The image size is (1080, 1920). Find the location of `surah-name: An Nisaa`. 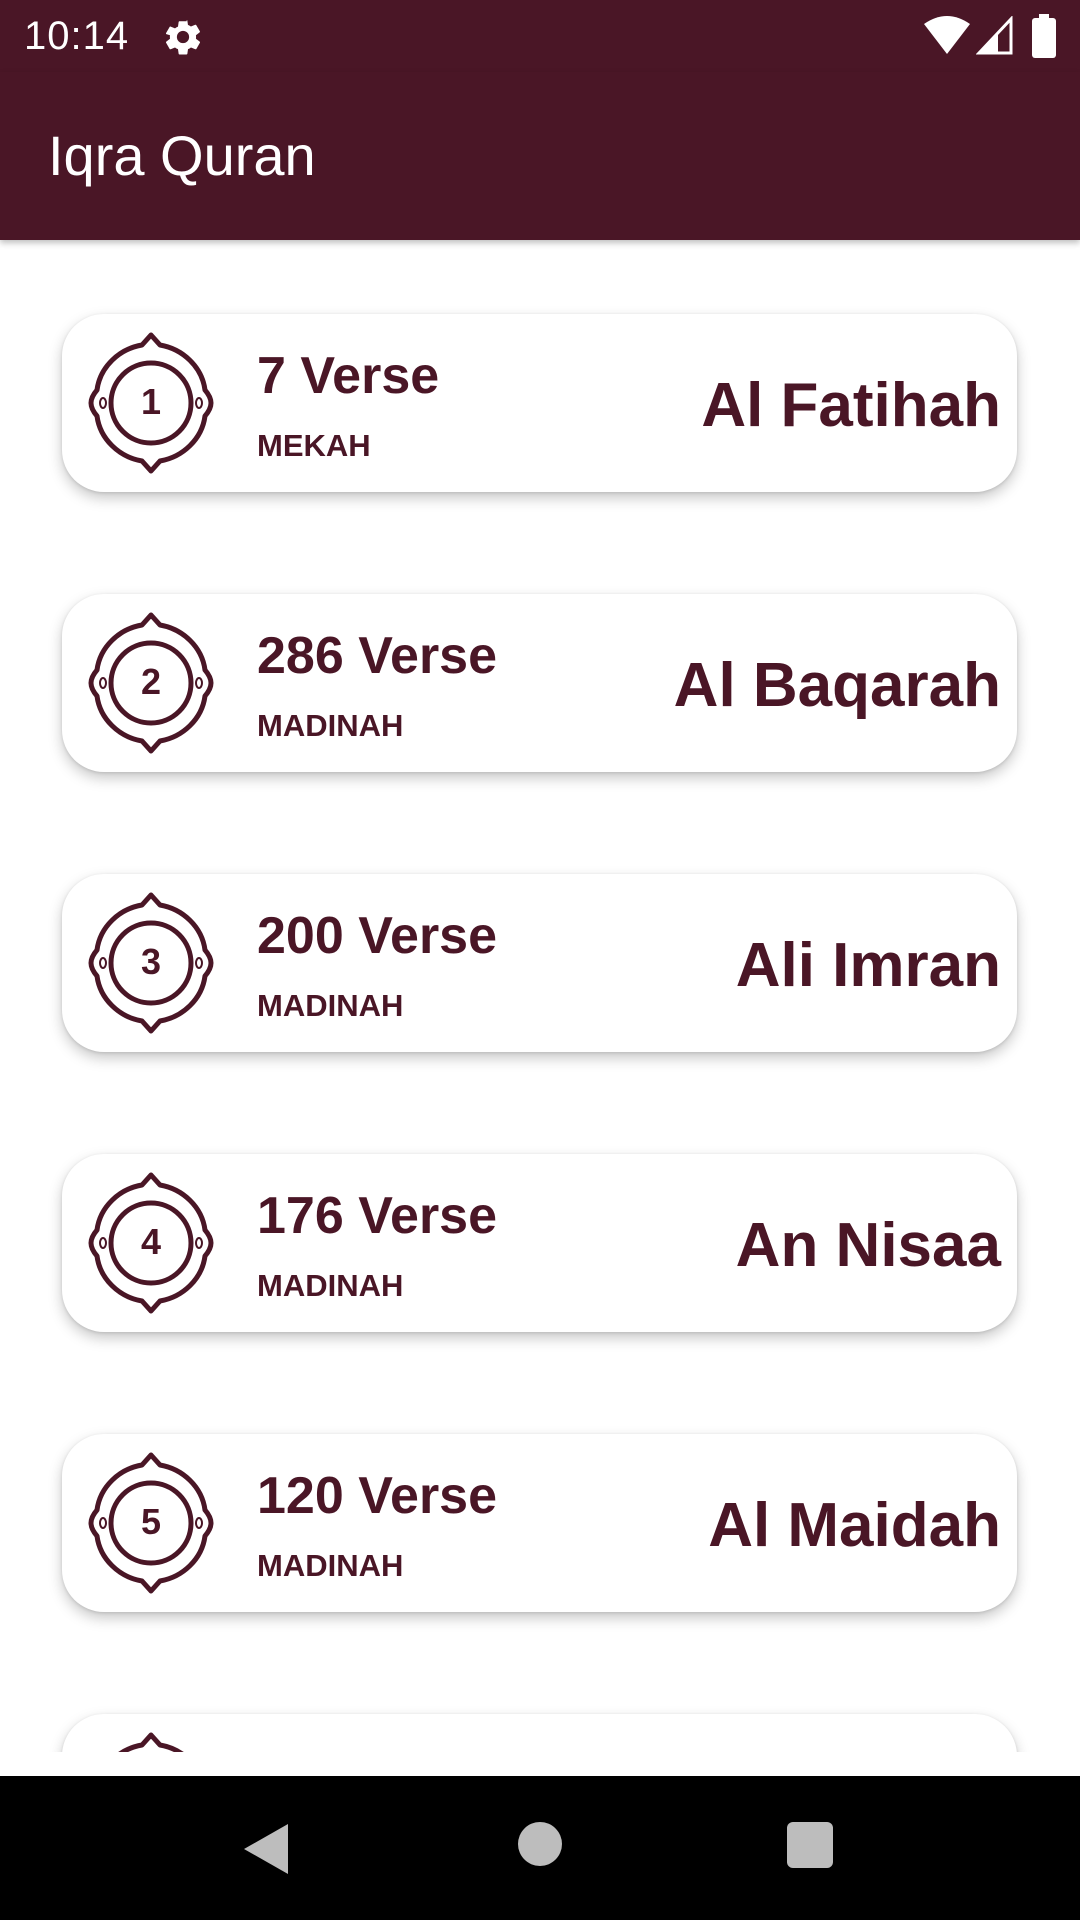

surah-name: An Nisaa is located at coordinates (868, 1245).